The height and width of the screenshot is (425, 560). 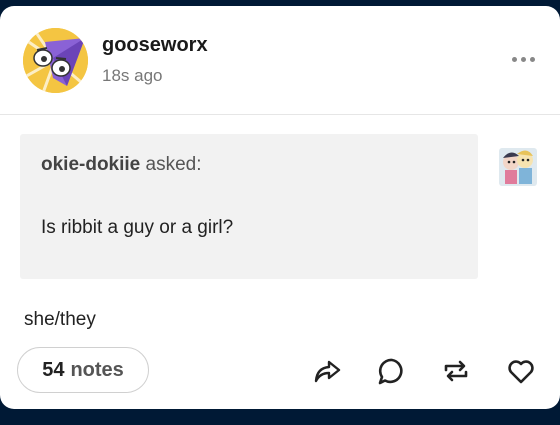 I want to click on author-username: gooseworx, so click(x=155, y=45).